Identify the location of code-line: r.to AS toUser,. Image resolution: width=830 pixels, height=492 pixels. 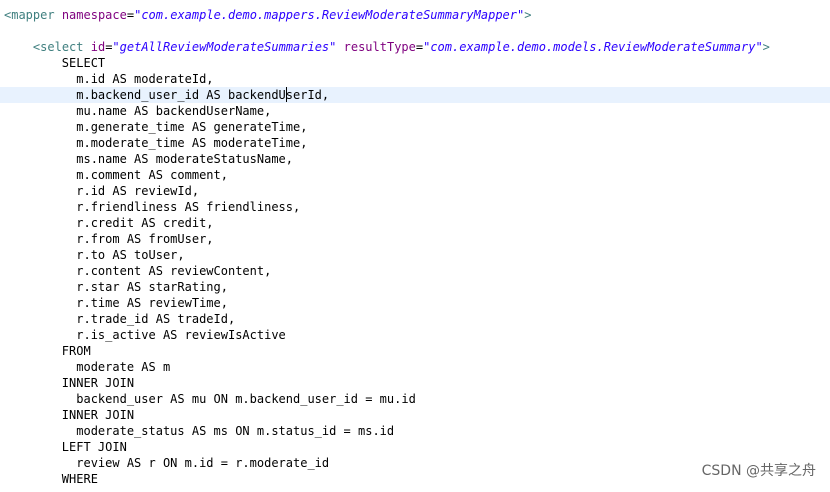
(92, 255).